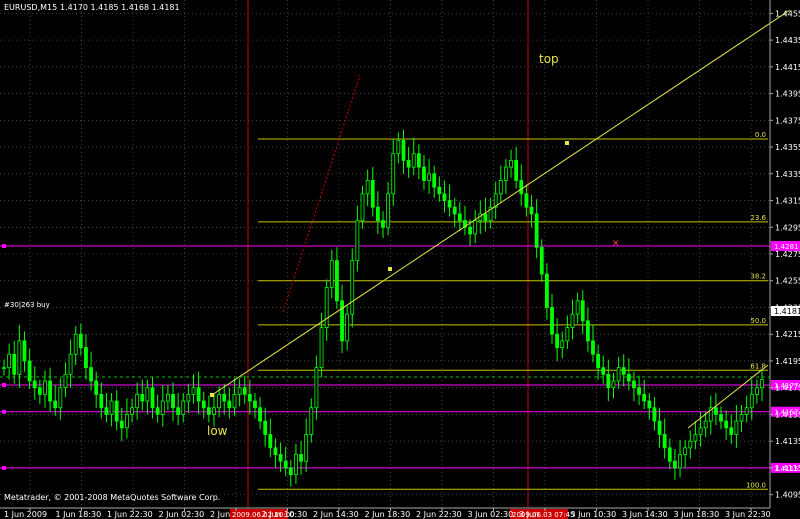  Describe the element at coordinates (787, 67) in the screenshot. I see `price-tick-label: 1.4415` at that location.